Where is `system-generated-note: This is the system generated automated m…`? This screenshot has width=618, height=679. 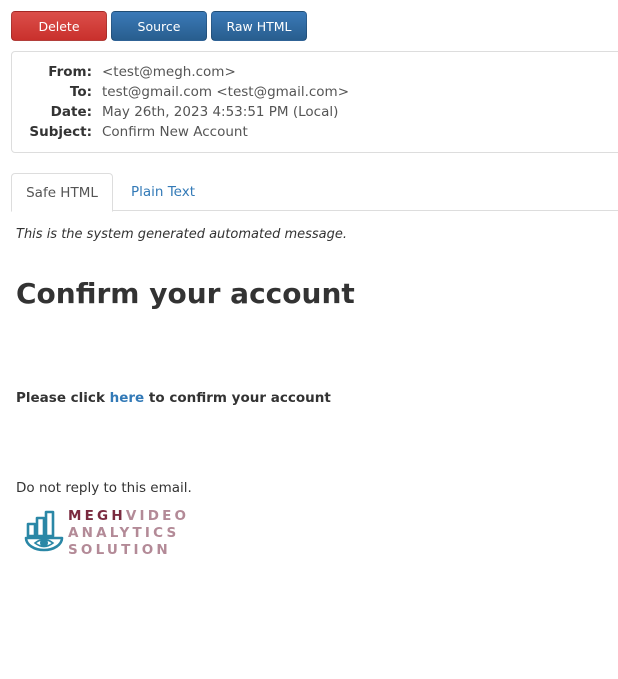
system-generated-note: This is the system generated automated m… is located at coordinates (182, 234).